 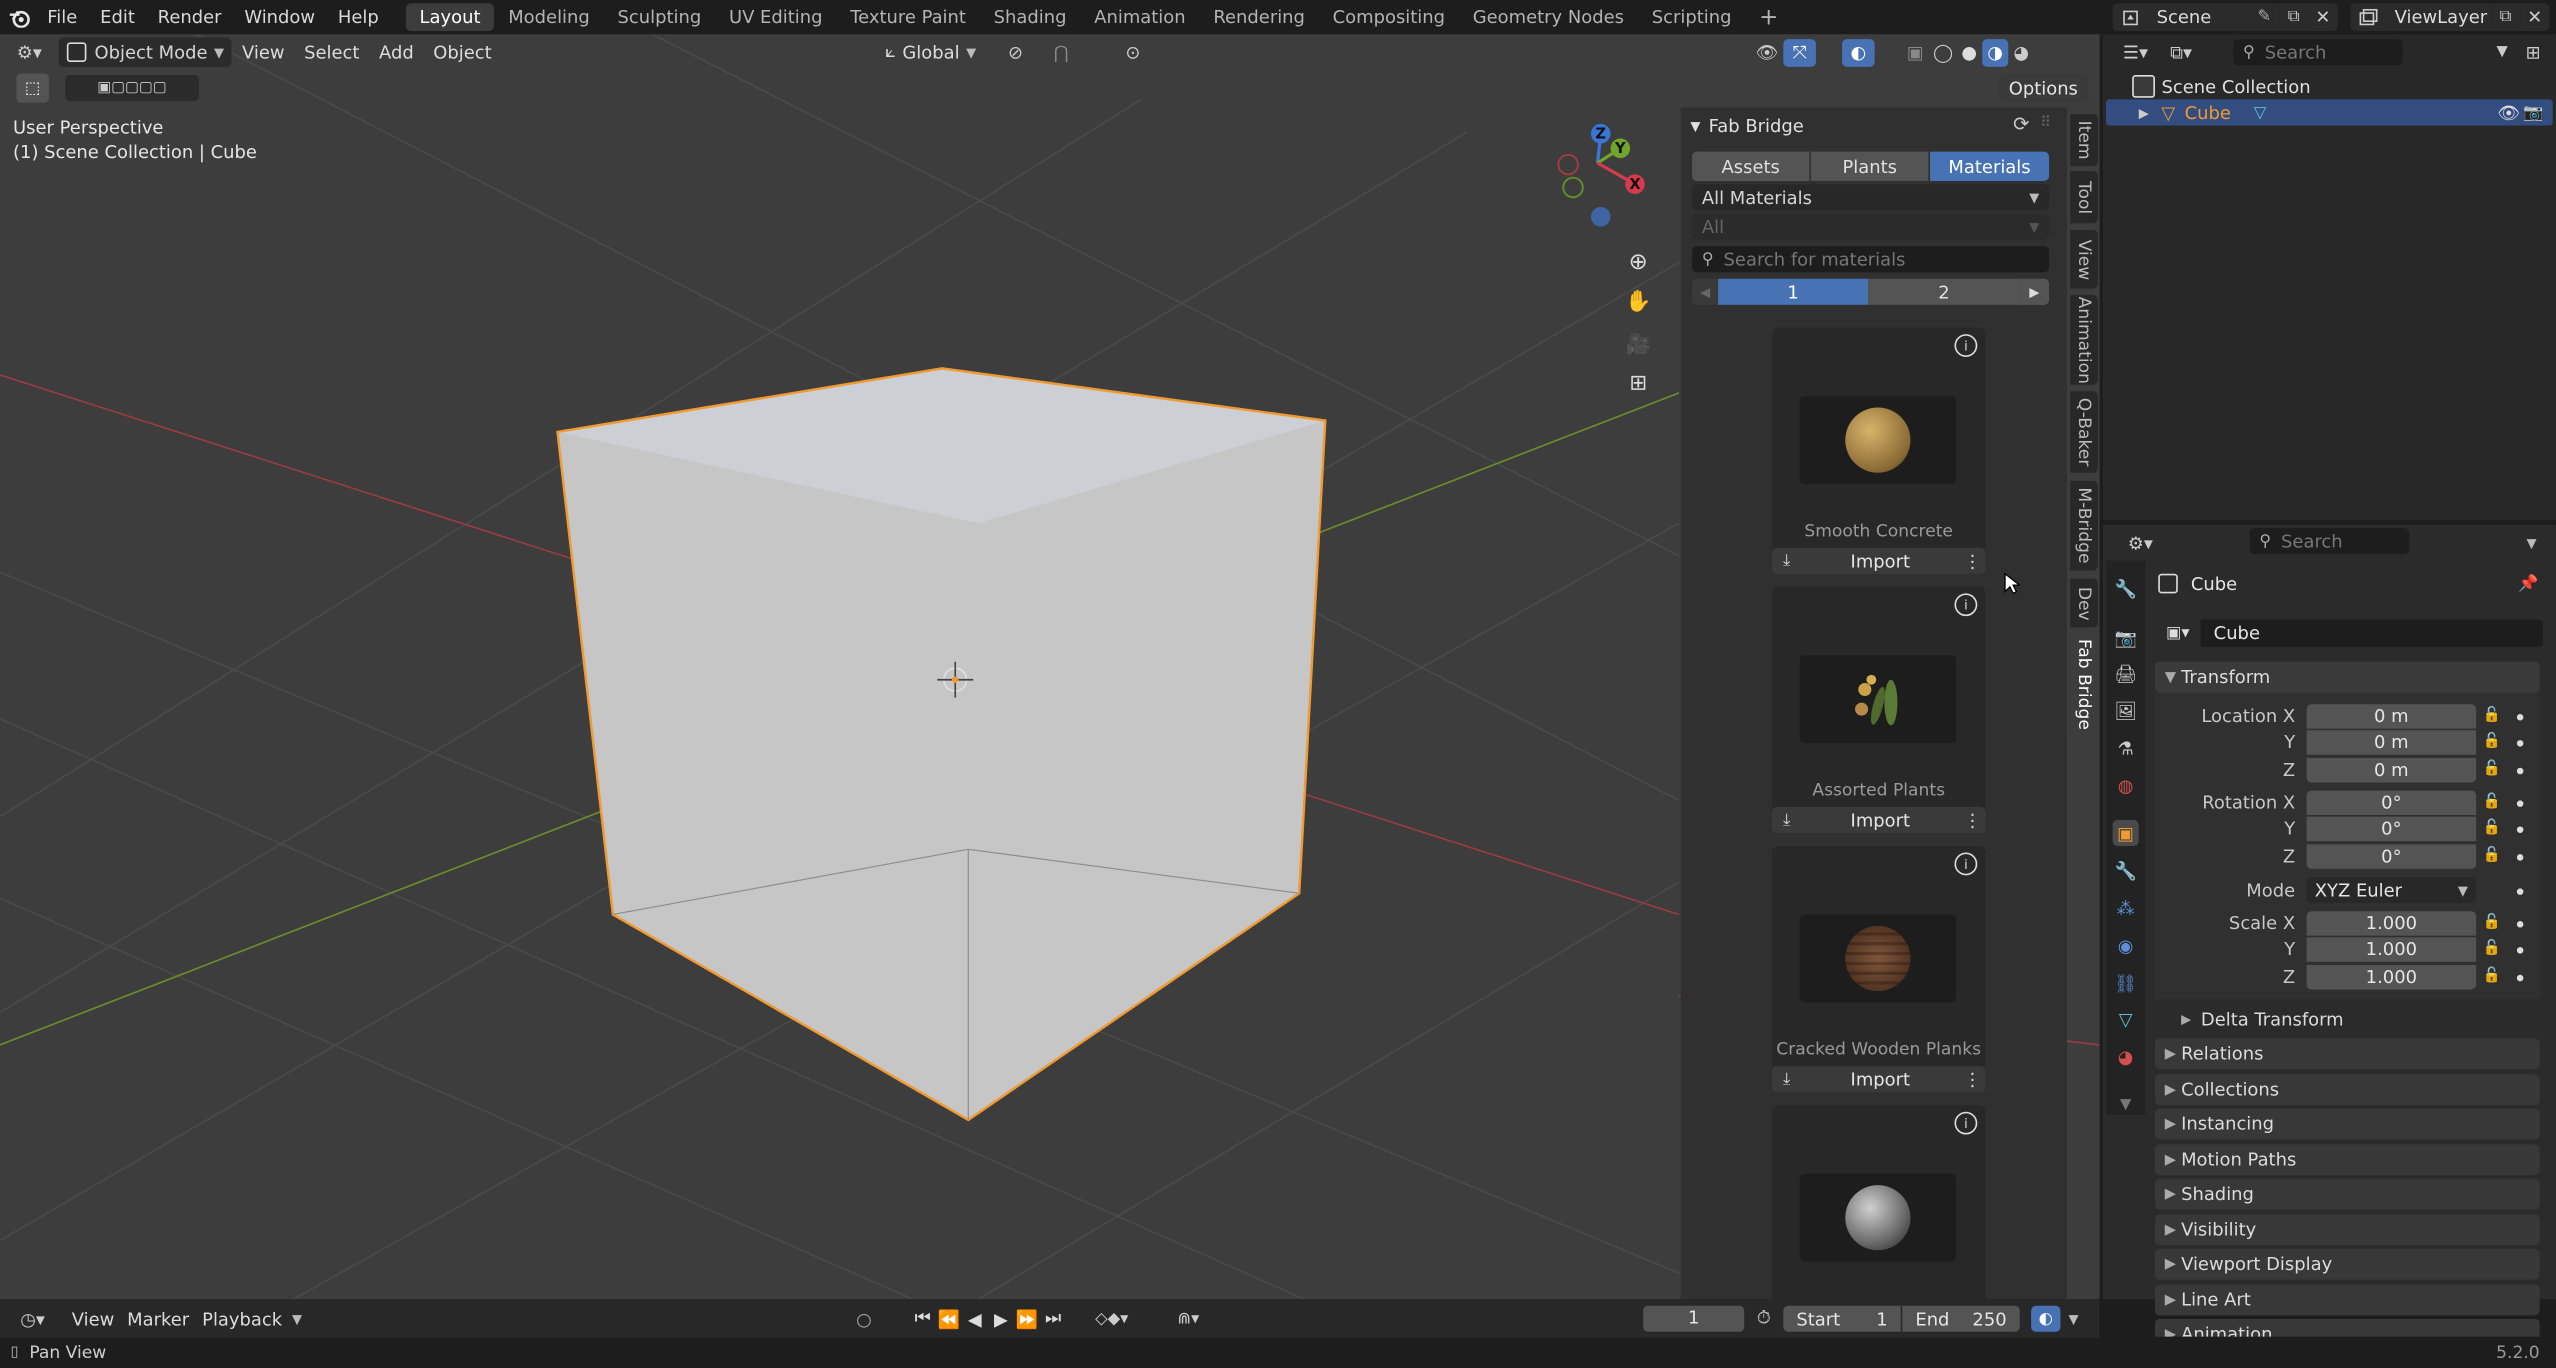 What do you see at coordinates (1880, 1079) in the screenshot?
I see `import-button: Import` at bounding box center [1880, 1079].